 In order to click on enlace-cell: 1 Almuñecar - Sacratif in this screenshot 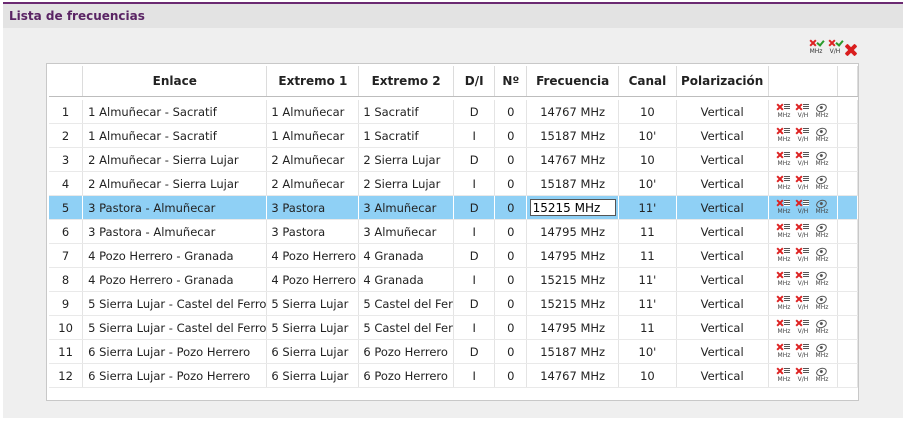, I will do `click(175, 135)`.